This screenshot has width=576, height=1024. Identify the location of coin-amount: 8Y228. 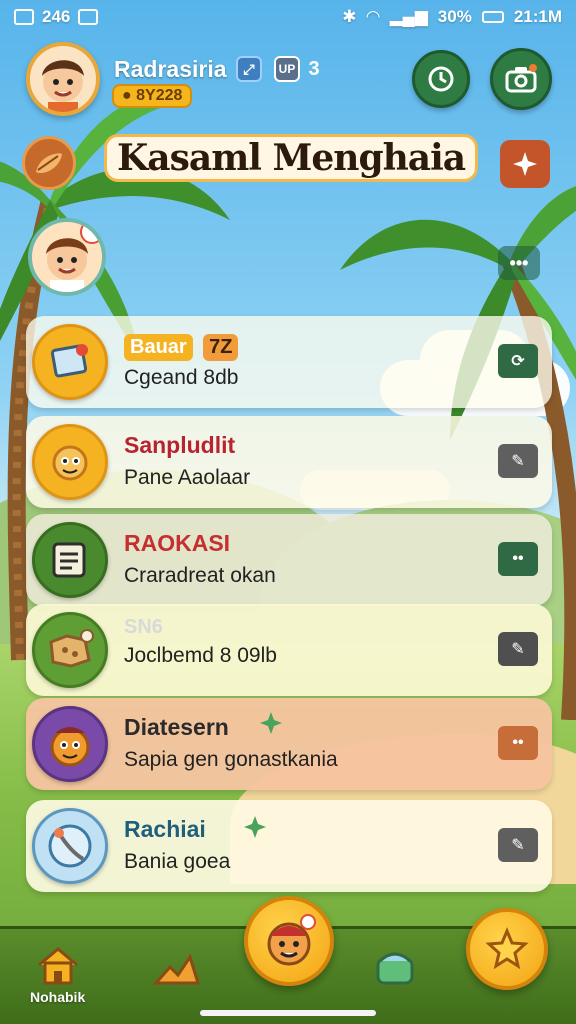
(159, 95).